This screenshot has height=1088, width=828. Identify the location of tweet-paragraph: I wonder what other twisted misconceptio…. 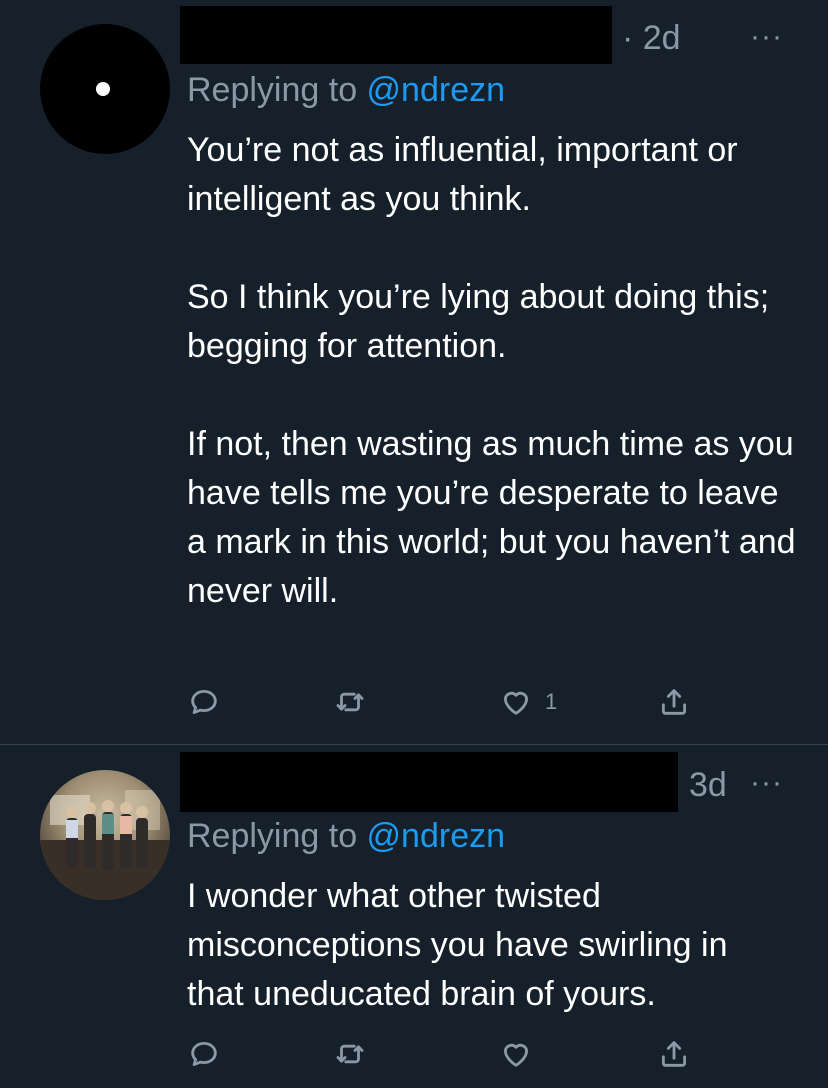
(457, 945).